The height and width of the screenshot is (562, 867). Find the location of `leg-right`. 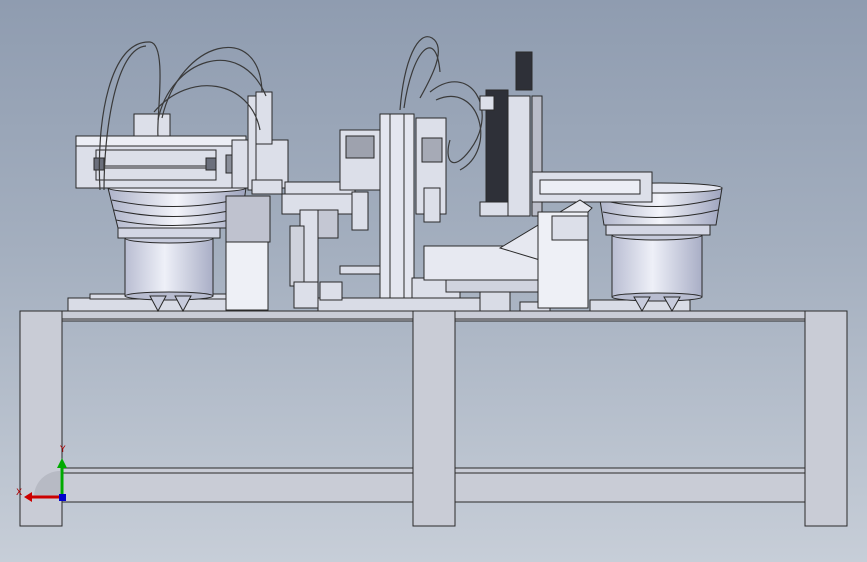

leg-right is located at coordinates (826, 418).